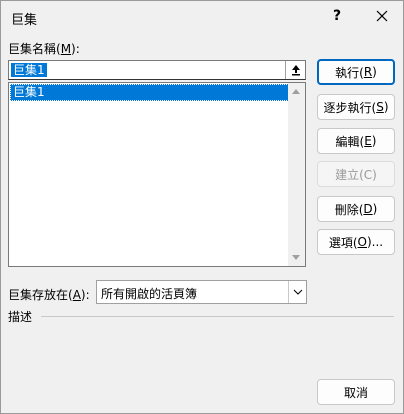  What do you see at coordinates (356, 174) in the screenshot?
I see `create-button: 建立(C)` at bounding box center [356, 174].